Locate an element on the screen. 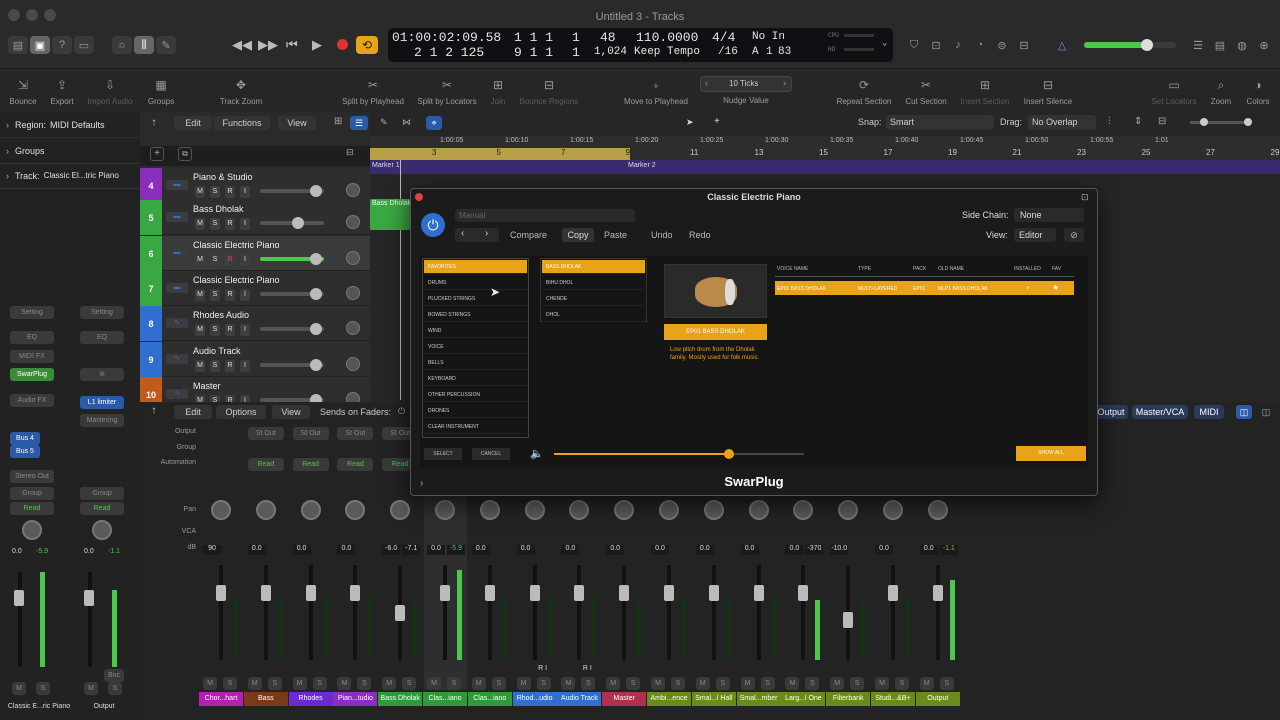  mixer-view-menu: View is located at coordinates (291, 412).